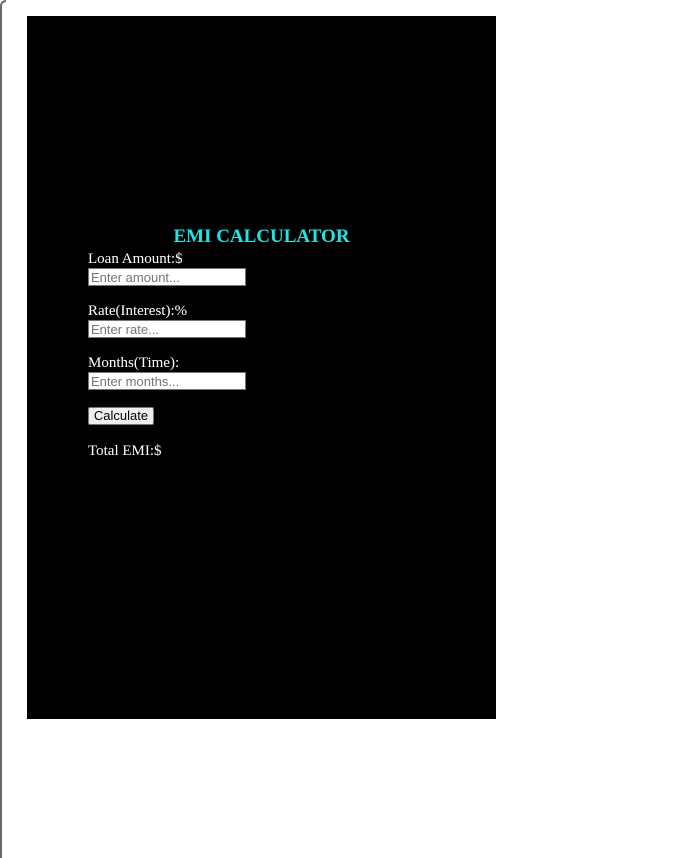 This screenshot has height=858, width=689. What do you see at coordinates (3, 429) in the screenshot?
I see `window-frame-edge` at bounding box center [3, 429].